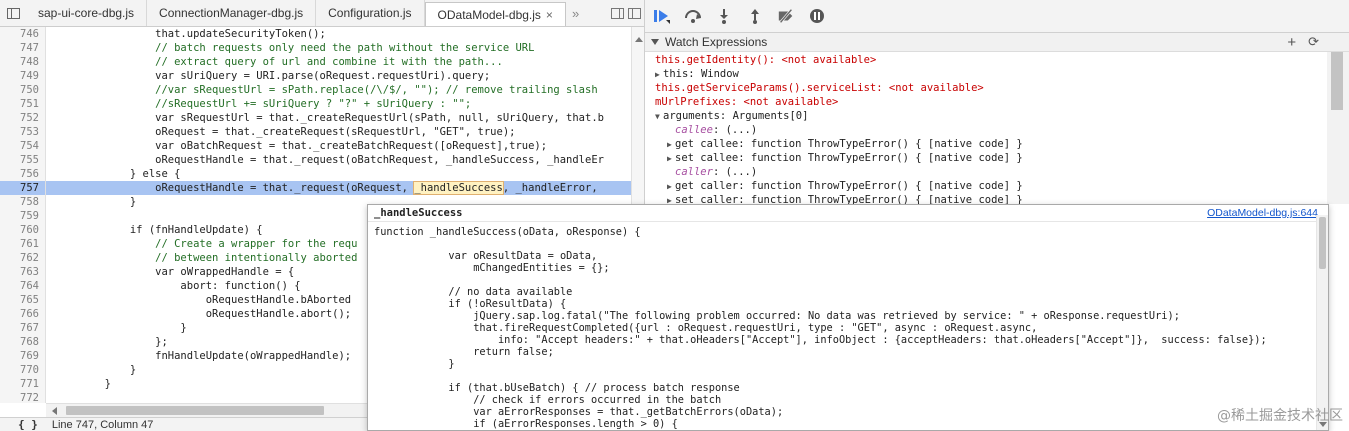 The height and width of the screenshot is (431, 1349). Describe the element at coordinates (23, 314) in the screenshot. I see `line-number: 766` at that location.